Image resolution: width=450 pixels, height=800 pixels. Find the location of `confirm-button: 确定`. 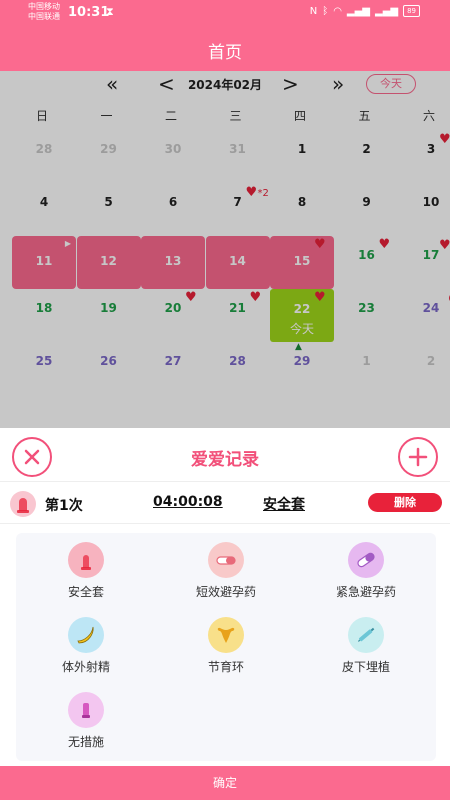

confirm-button: 确定 is located at coordinates (225, 783).